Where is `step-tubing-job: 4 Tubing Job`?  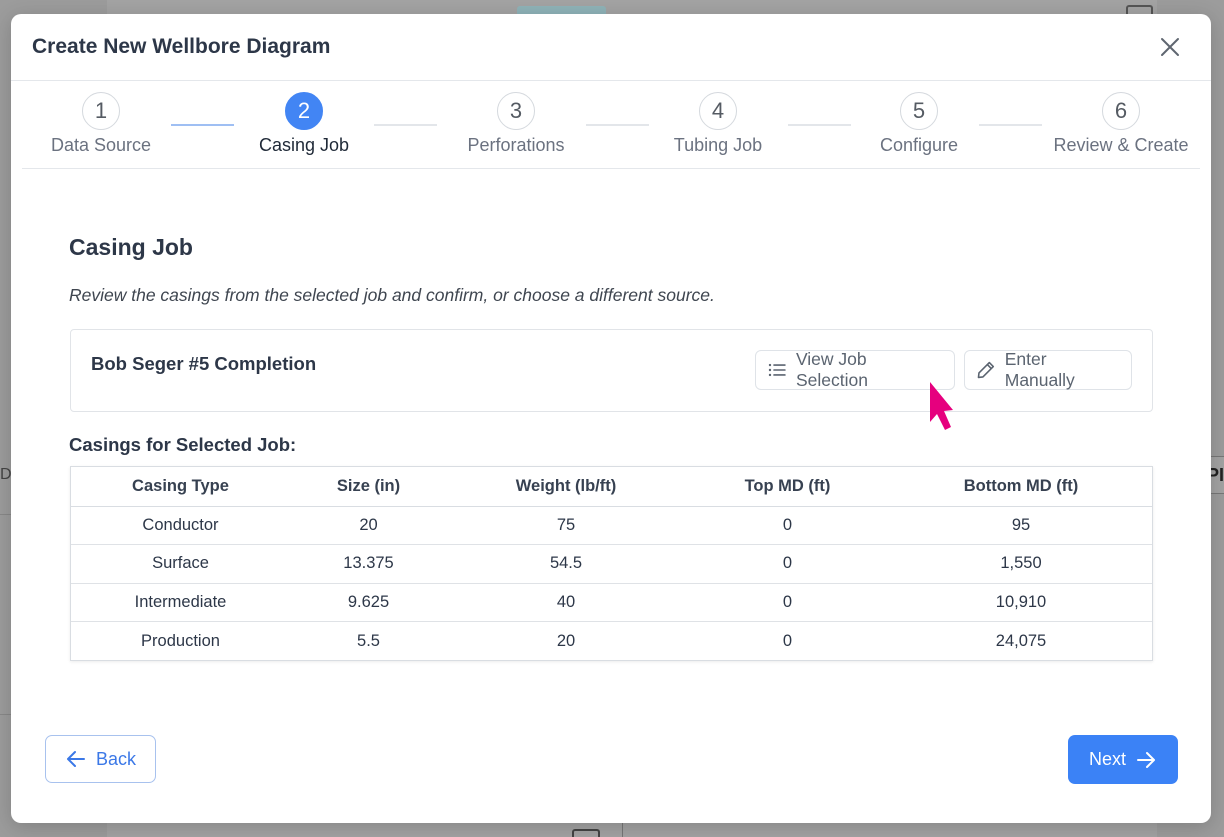
step-tubing-job: 4 Tubing Job is located at coordinates (718, 124).